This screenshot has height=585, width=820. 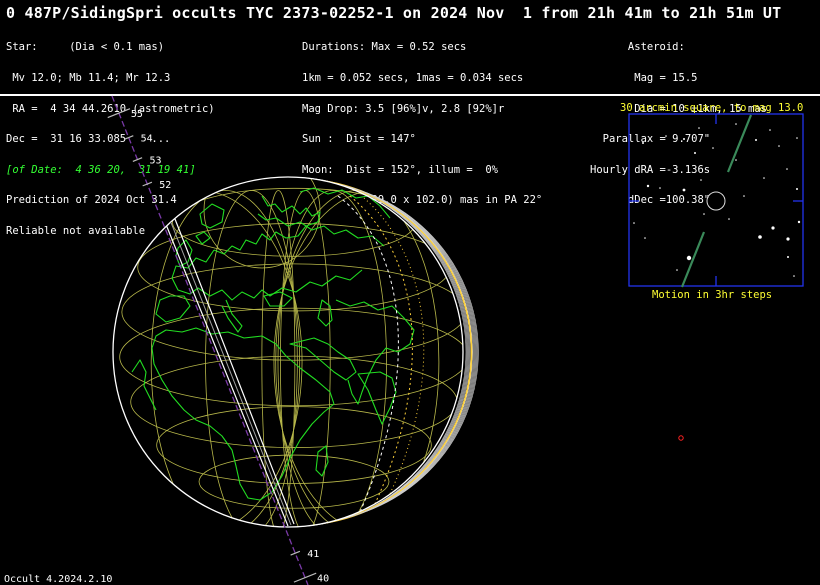 What do you see at coordinates (137, 114) in the screenshot?
I see `path-tick-label-55: 55` at bounding box center [137, 114].